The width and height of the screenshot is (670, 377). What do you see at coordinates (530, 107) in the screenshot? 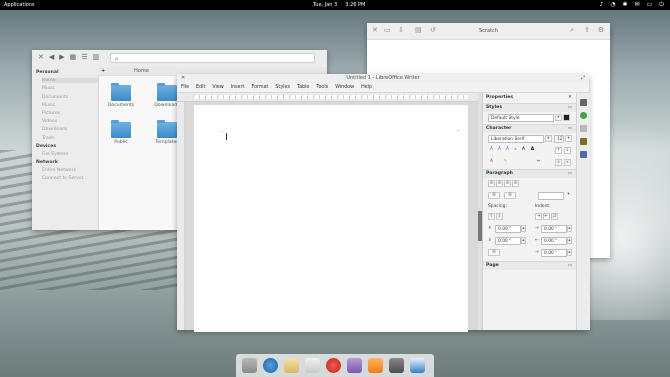
I see `styles-section-header: Styles ▭` at bounding box center [530, 107].